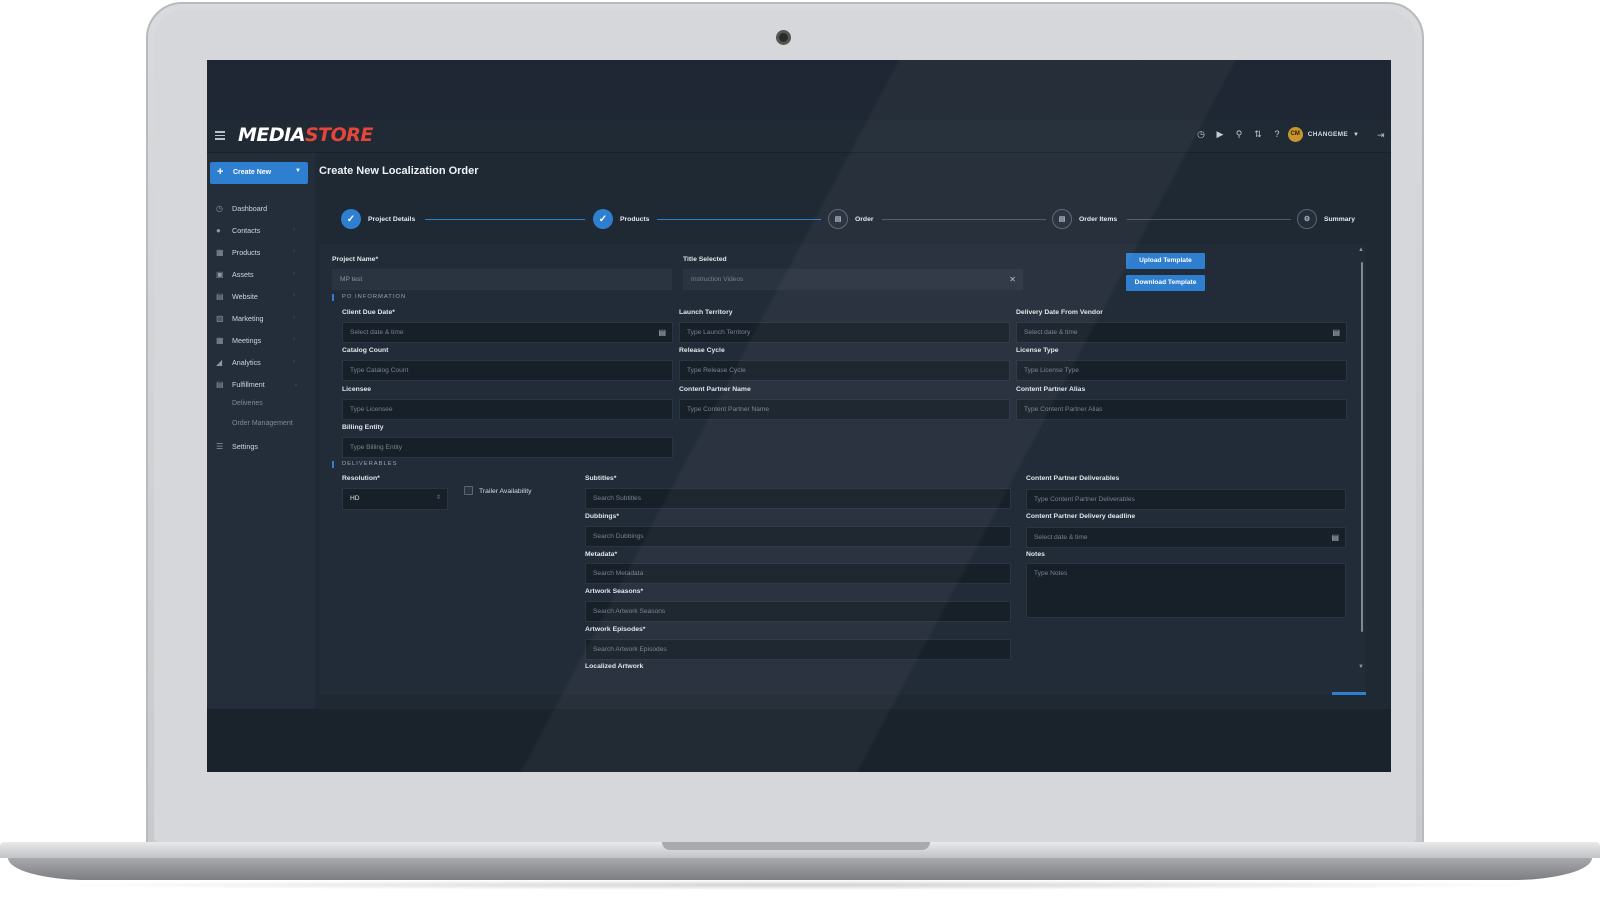 Image resolution: width=1600 pixels, height=905 pixels. What do you see at coordinates (1220, 134) in the screenshot?
I see `play-icon: ▶` at bounding box center [1220, 134].